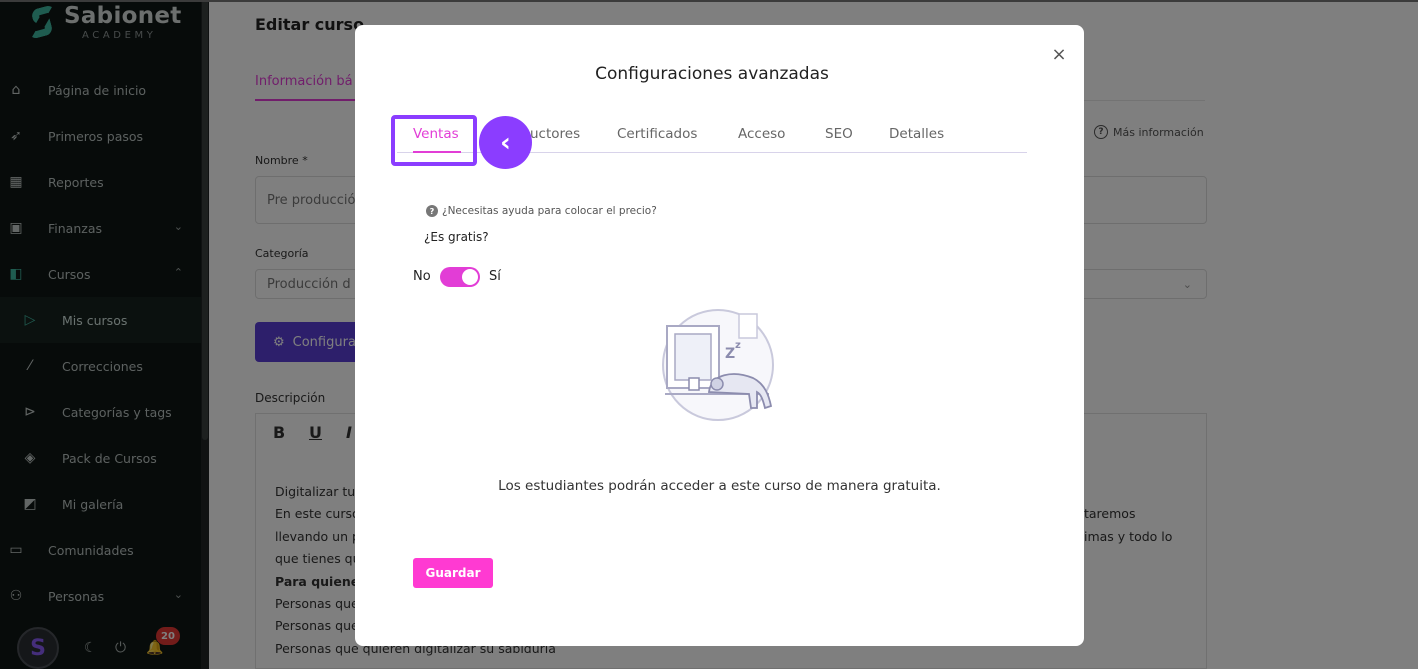  What do you see at coordinates (712, 74) in the screenshot?
I see `modal-title: Configuraciones avanzadas` at bounding box center [712, 74].